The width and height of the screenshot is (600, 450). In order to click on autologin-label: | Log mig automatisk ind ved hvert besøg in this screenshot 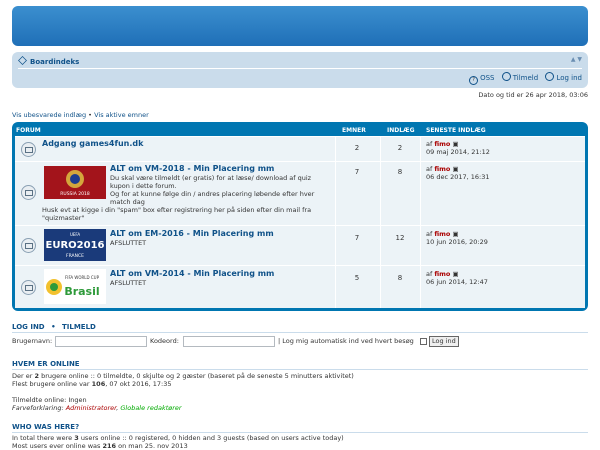, I will do `click(346, 341)`.